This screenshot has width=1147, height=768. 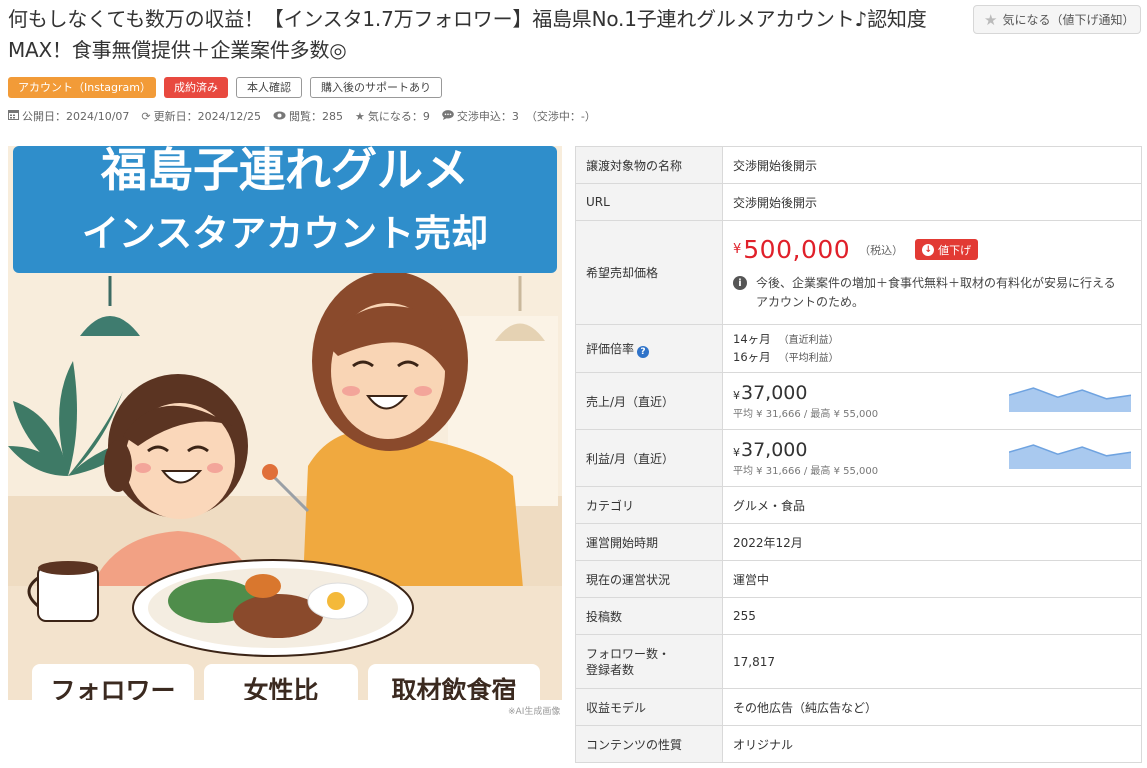 What do you see at coordinates (786, 356) in the screenshot?
I see `multiple-average: 16ヶ月 （平均利益）` at bounding box center [786, 356].